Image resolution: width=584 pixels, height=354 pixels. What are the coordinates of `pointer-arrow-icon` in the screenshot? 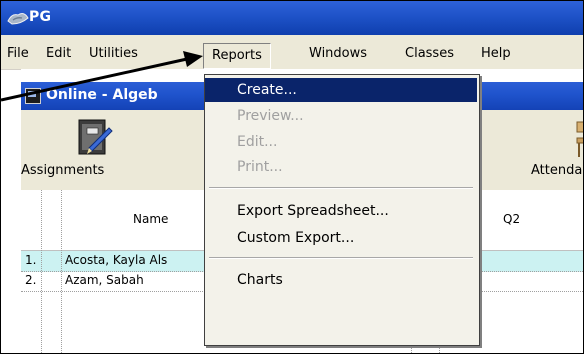 It's located at (102, 76).